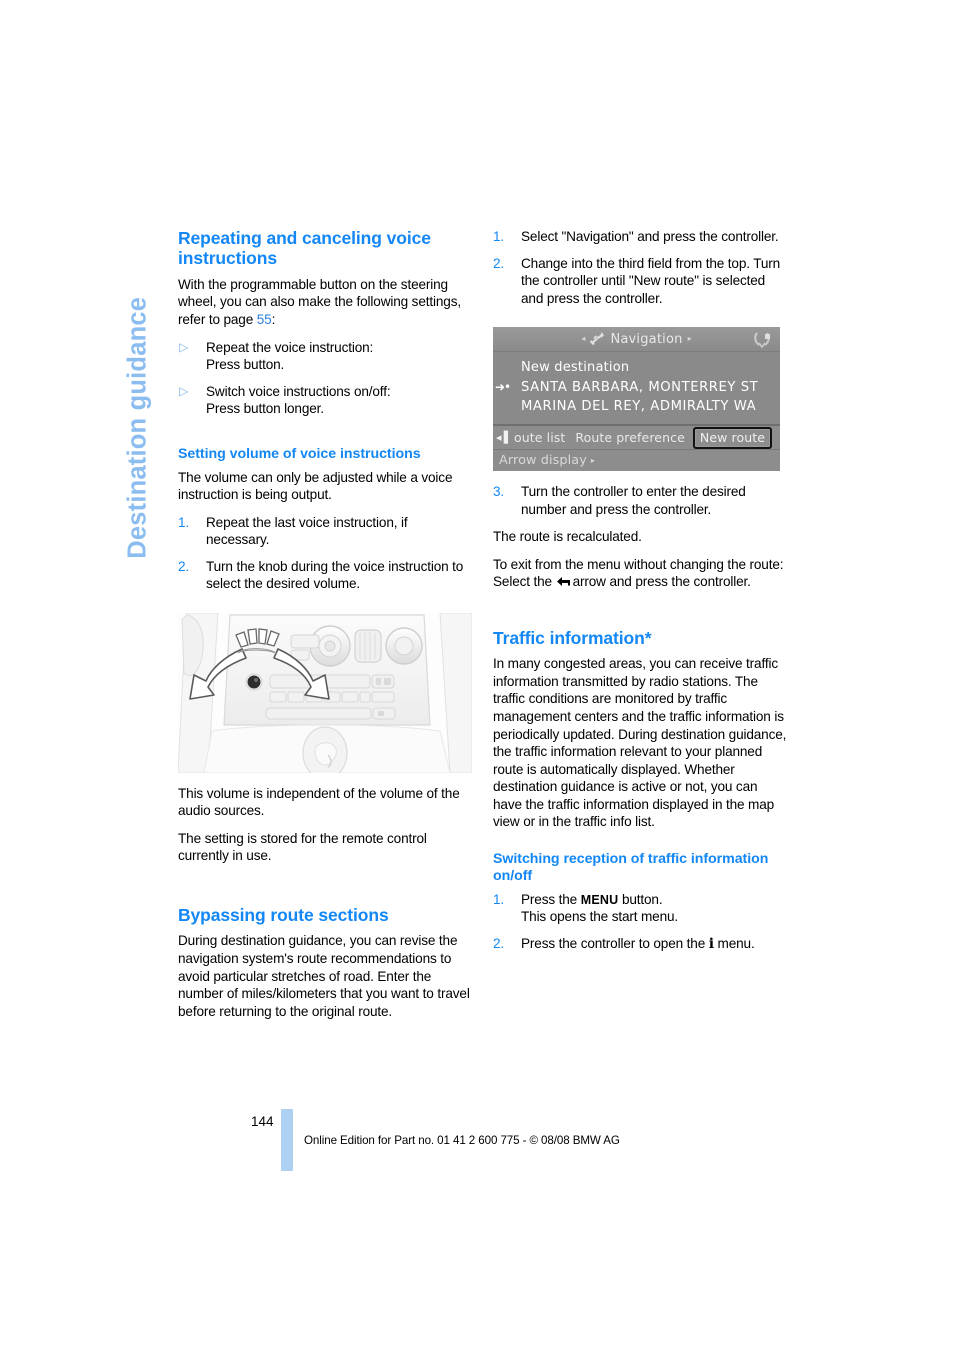 The width and height of the screenshot is (954, 1350). What do you see at coordinates (264, 319) in the screenshot?
I see `page-reference-link: 55` at bounding box center [264, 319].